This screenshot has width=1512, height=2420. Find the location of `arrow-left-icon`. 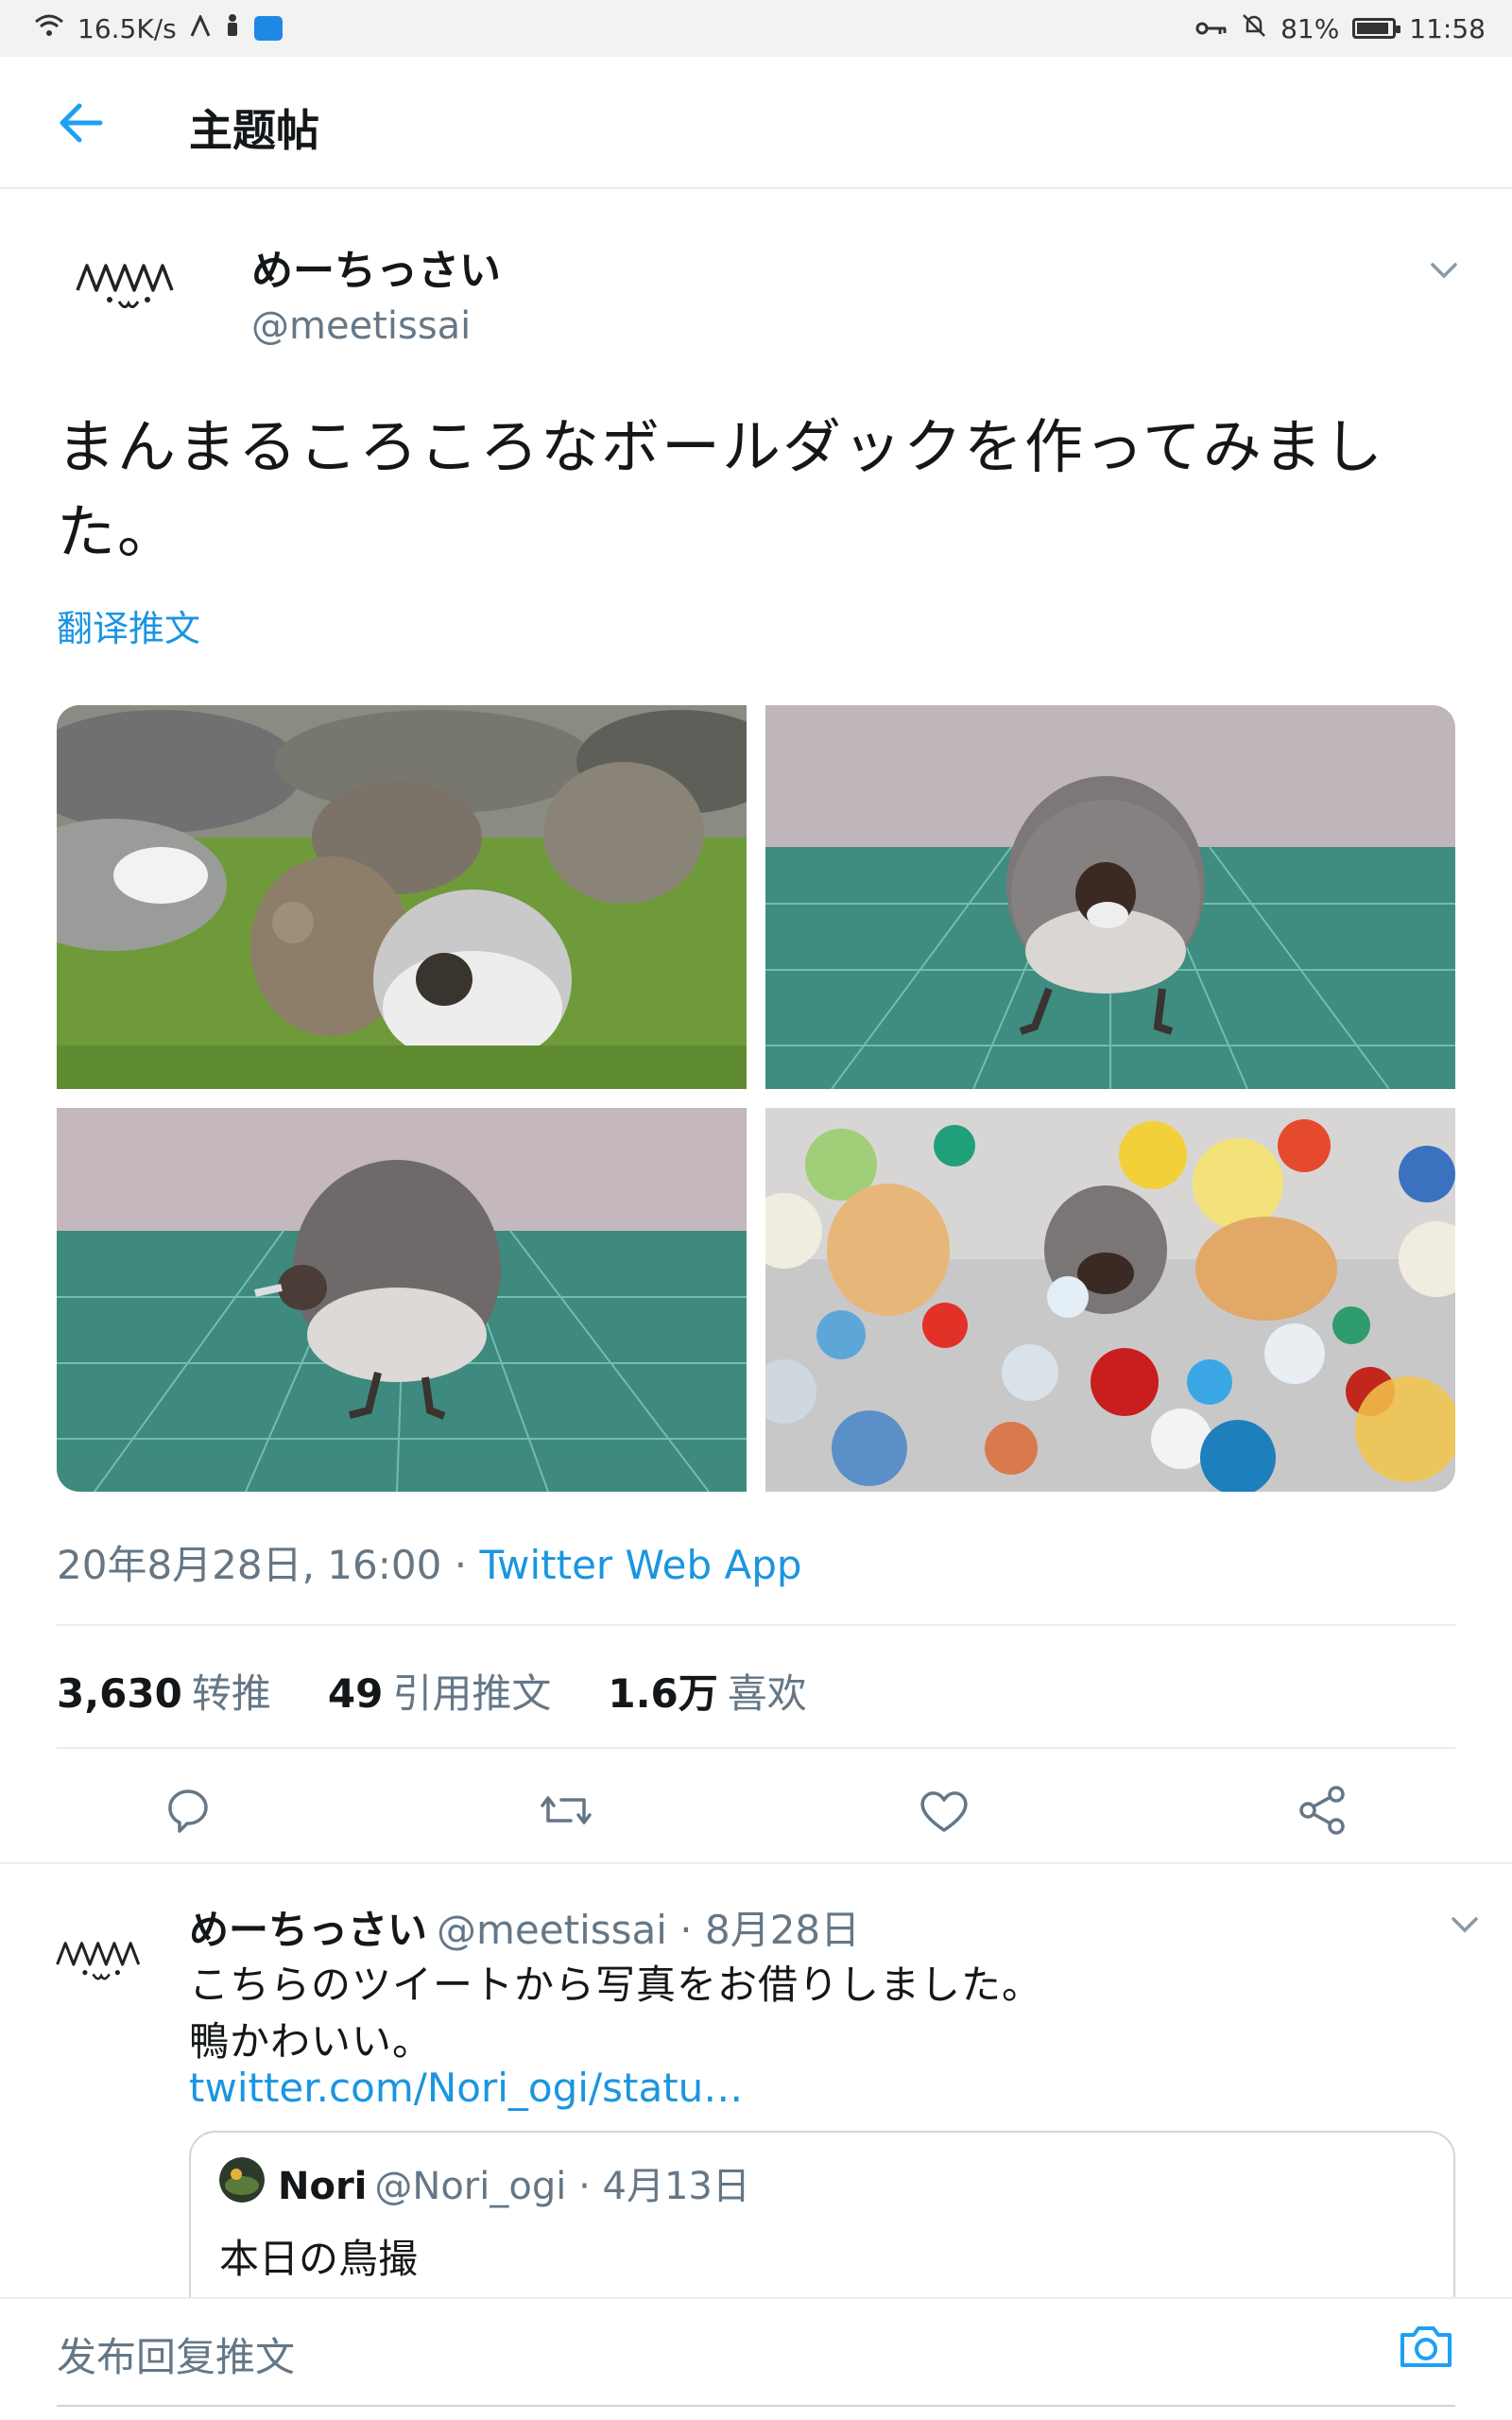

arrow-left-icon is located at coordinates (81, 123).